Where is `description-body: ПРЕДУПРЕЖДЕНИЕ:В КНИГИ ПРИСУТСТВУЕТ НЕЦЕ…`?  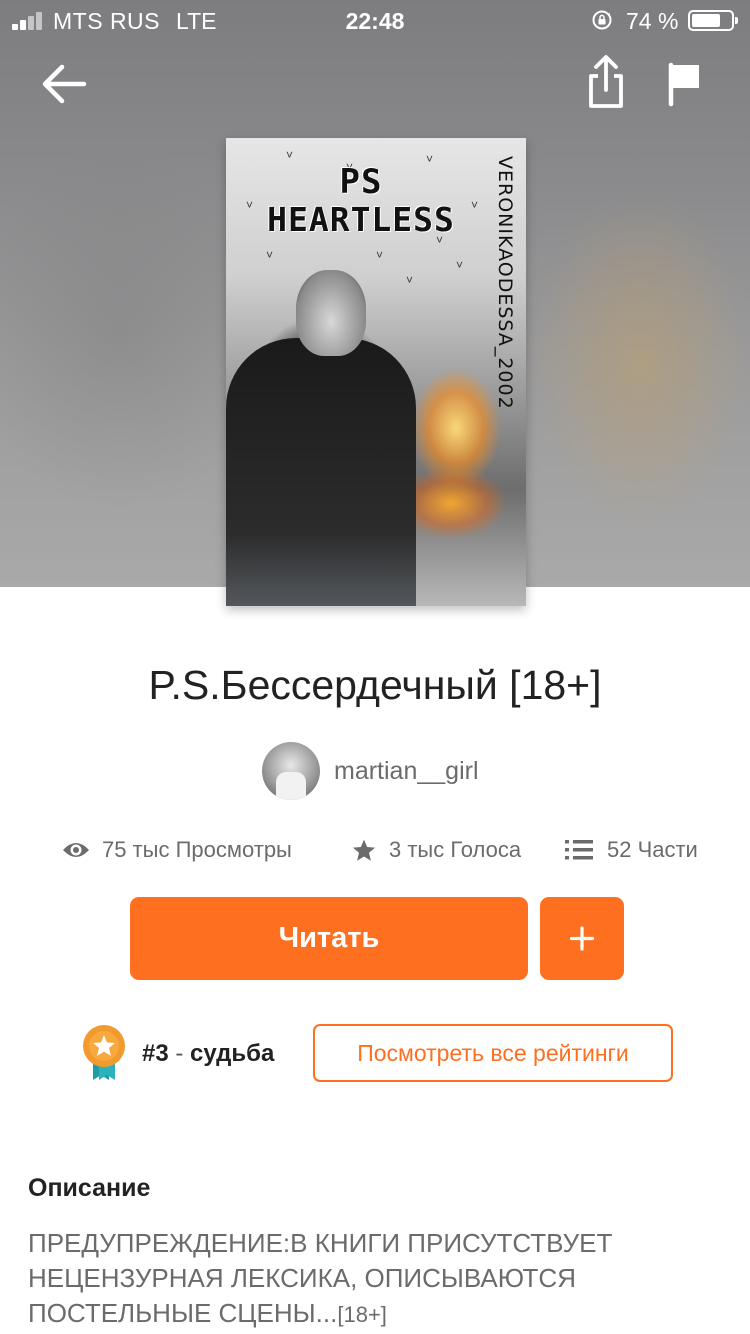
description-body: ПРЕДУПРЕЖДЕНИЕ:В КНИГИ ПРИСУТСТВУЕТ НЕЦЕ… is located at coordinates (320, 1278).